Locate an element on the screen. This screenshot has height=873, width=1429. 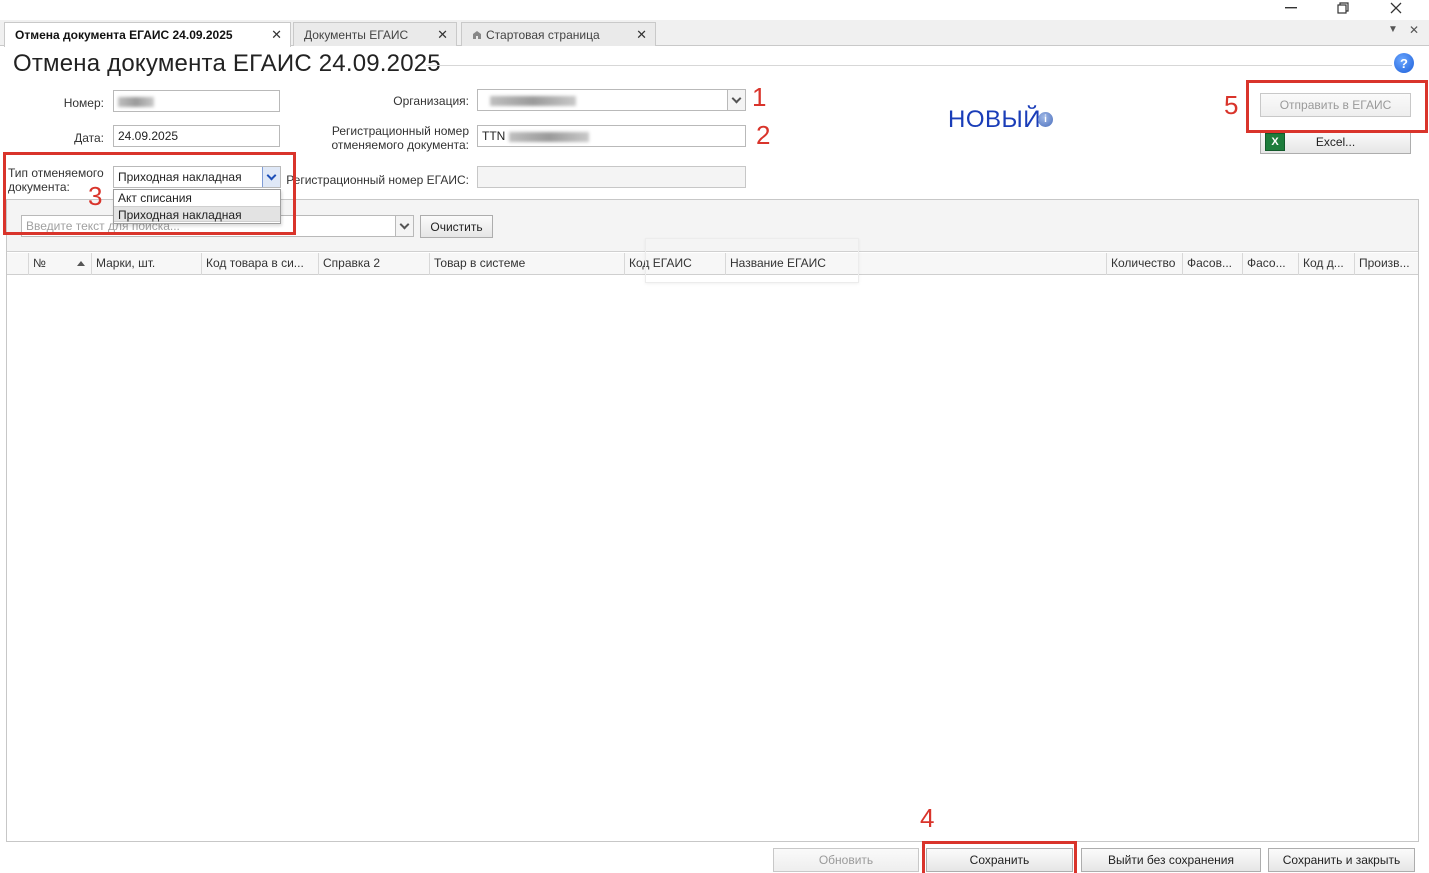
annotation-box-save is located at coordinates (999, 857).